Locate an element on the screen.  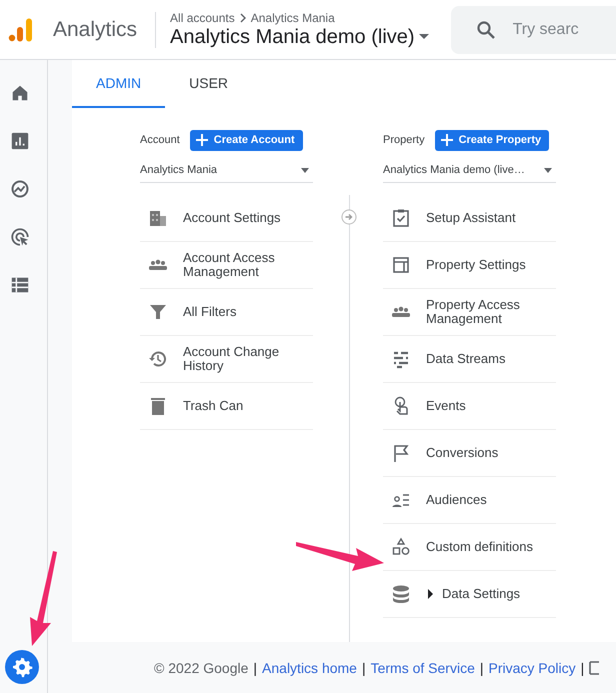
copyright-text: © 2022 Google is located at coordinates (201, 668).